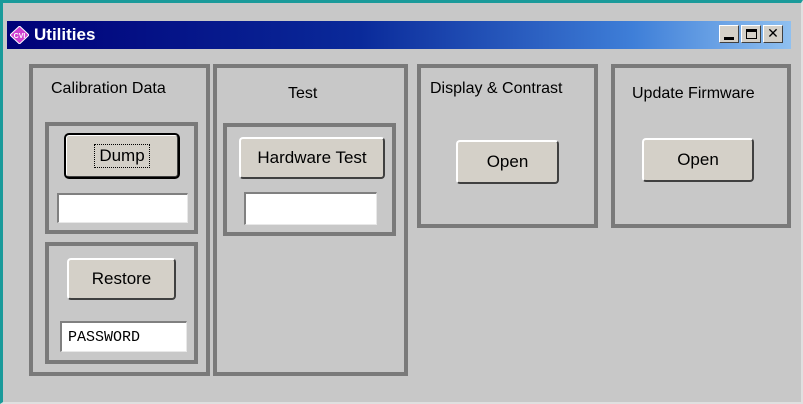  Describe the element at coordinates (310, 208) in the screenshot. I see `hardware-test-result-field` at that location.